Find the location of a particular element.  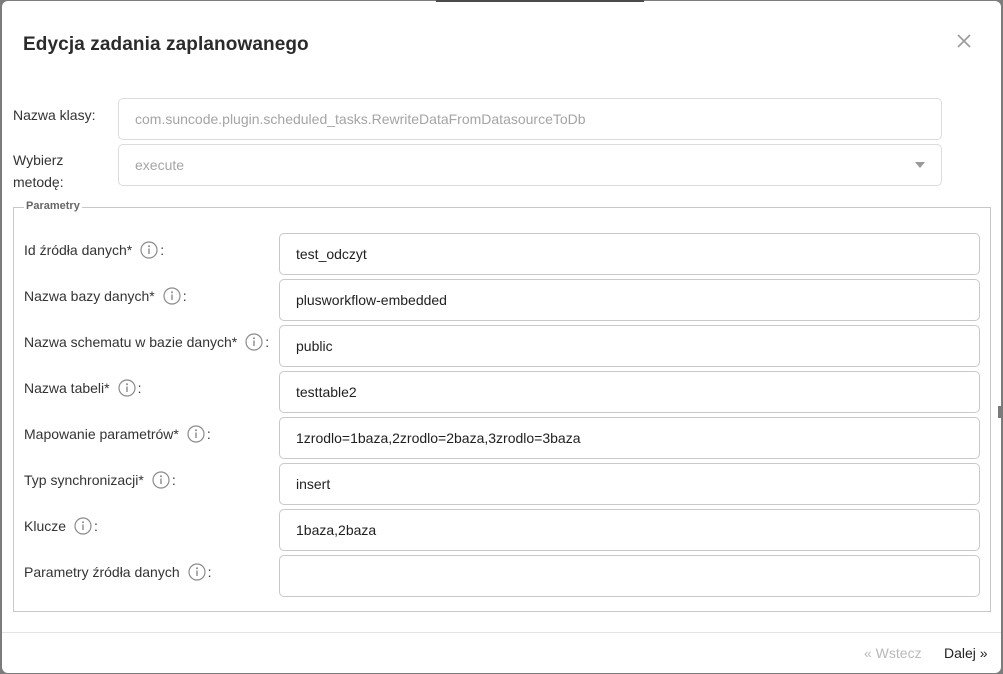

param-label-keys: Klucze : is located at coordinates (61, 526).